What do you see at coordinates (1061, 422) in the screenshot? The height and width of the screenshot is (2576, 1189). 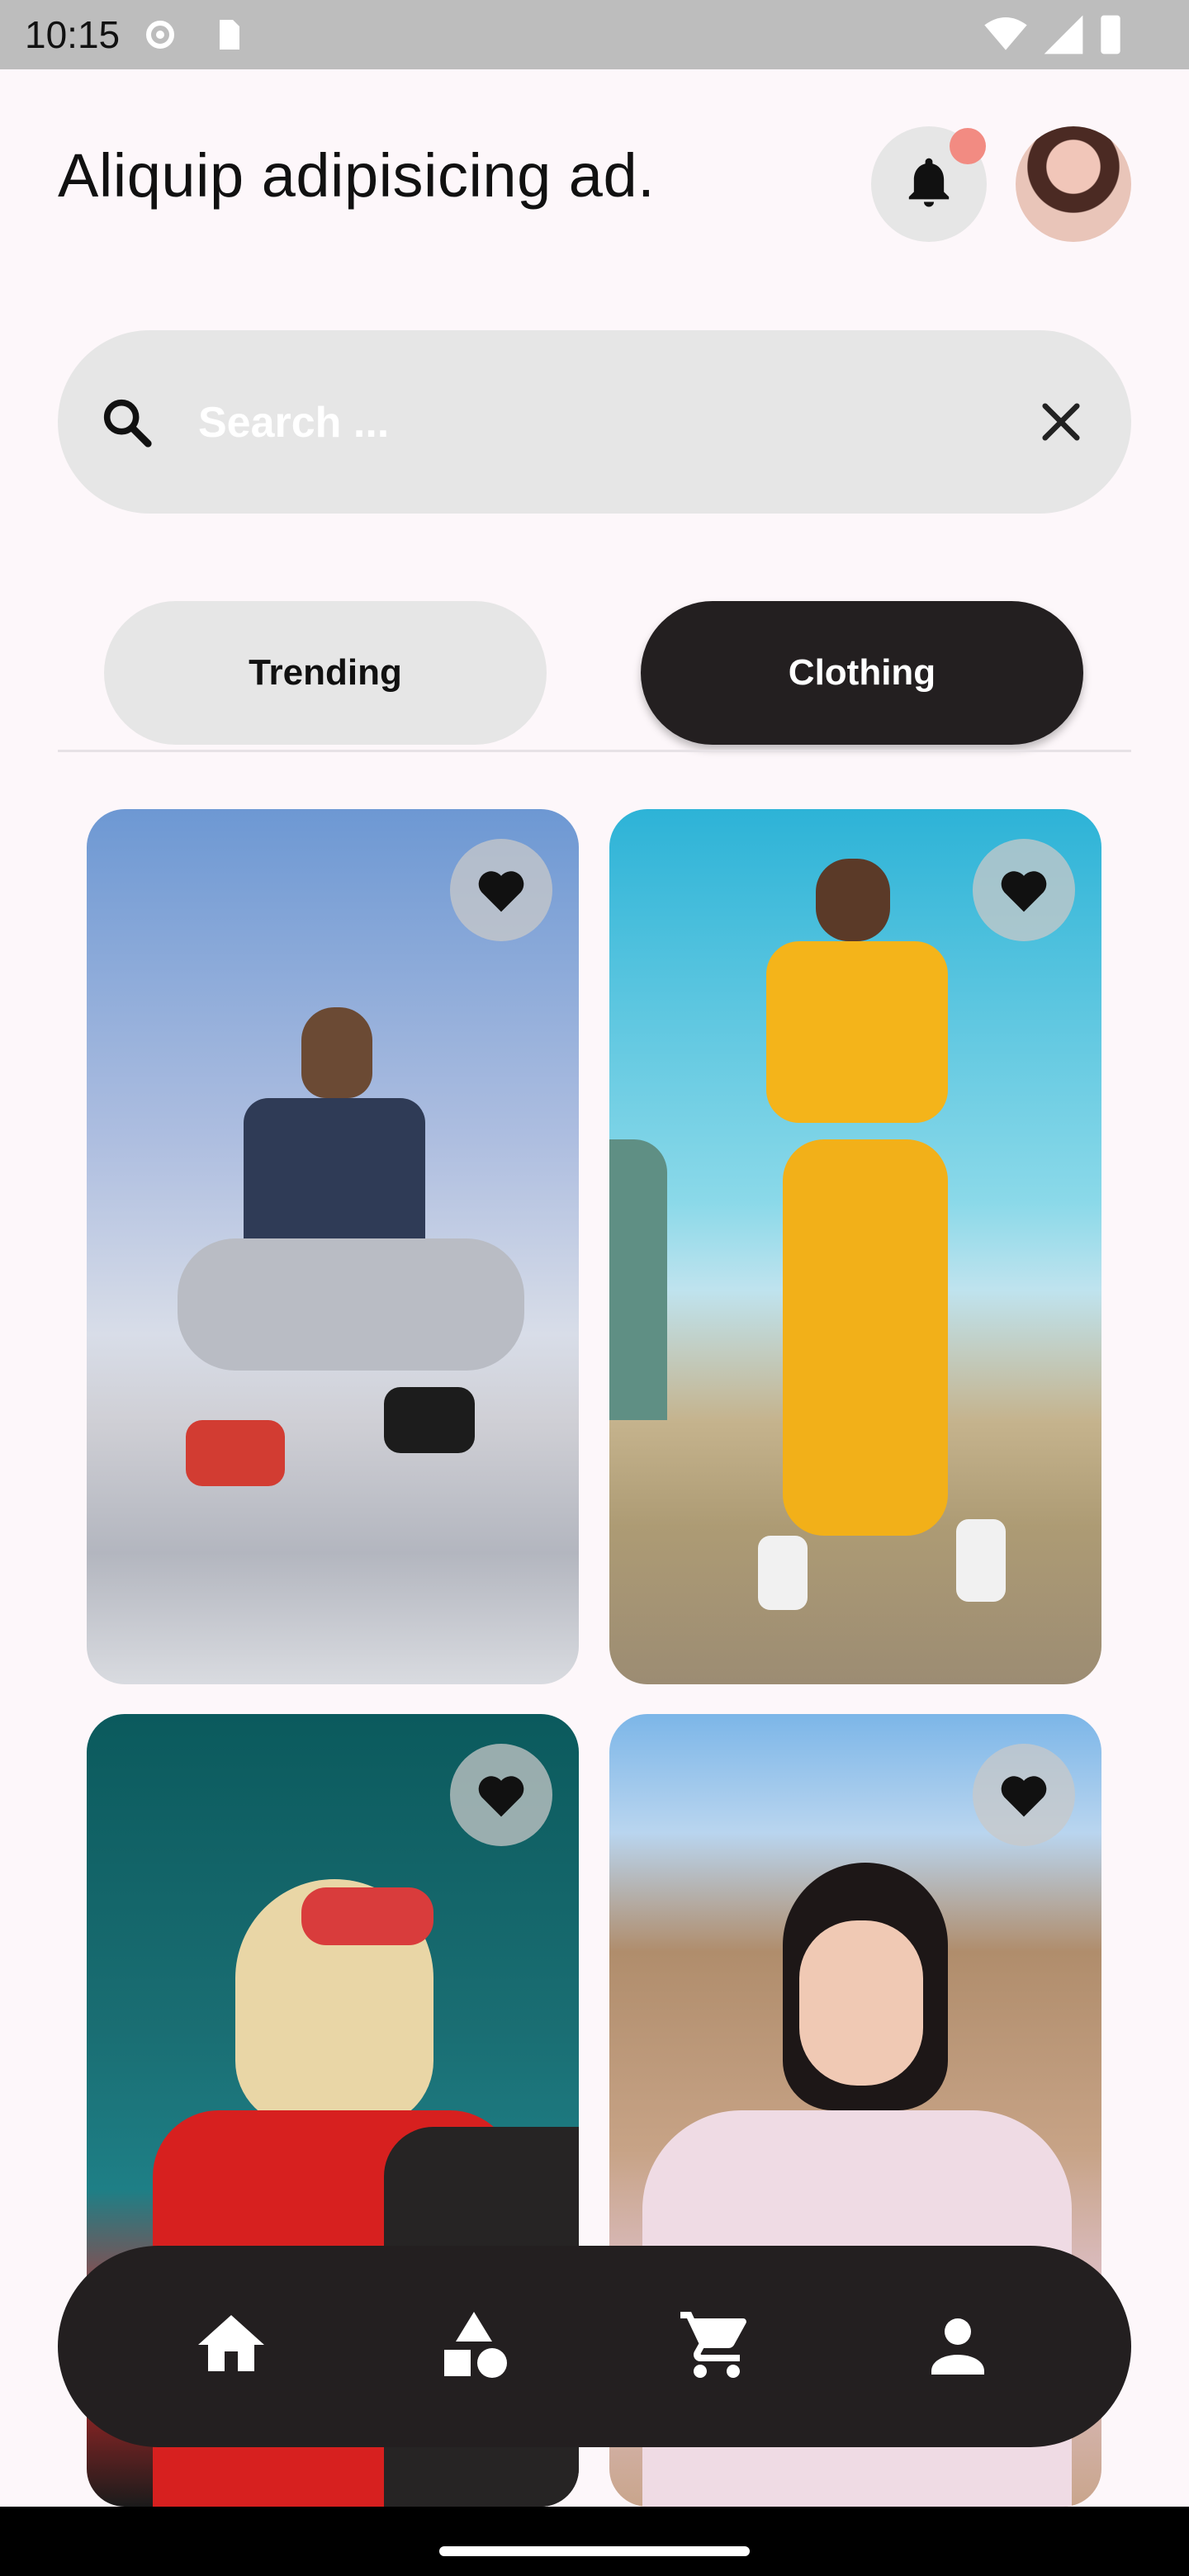 I see `clear-icon` at bounding box center [1061, 422].